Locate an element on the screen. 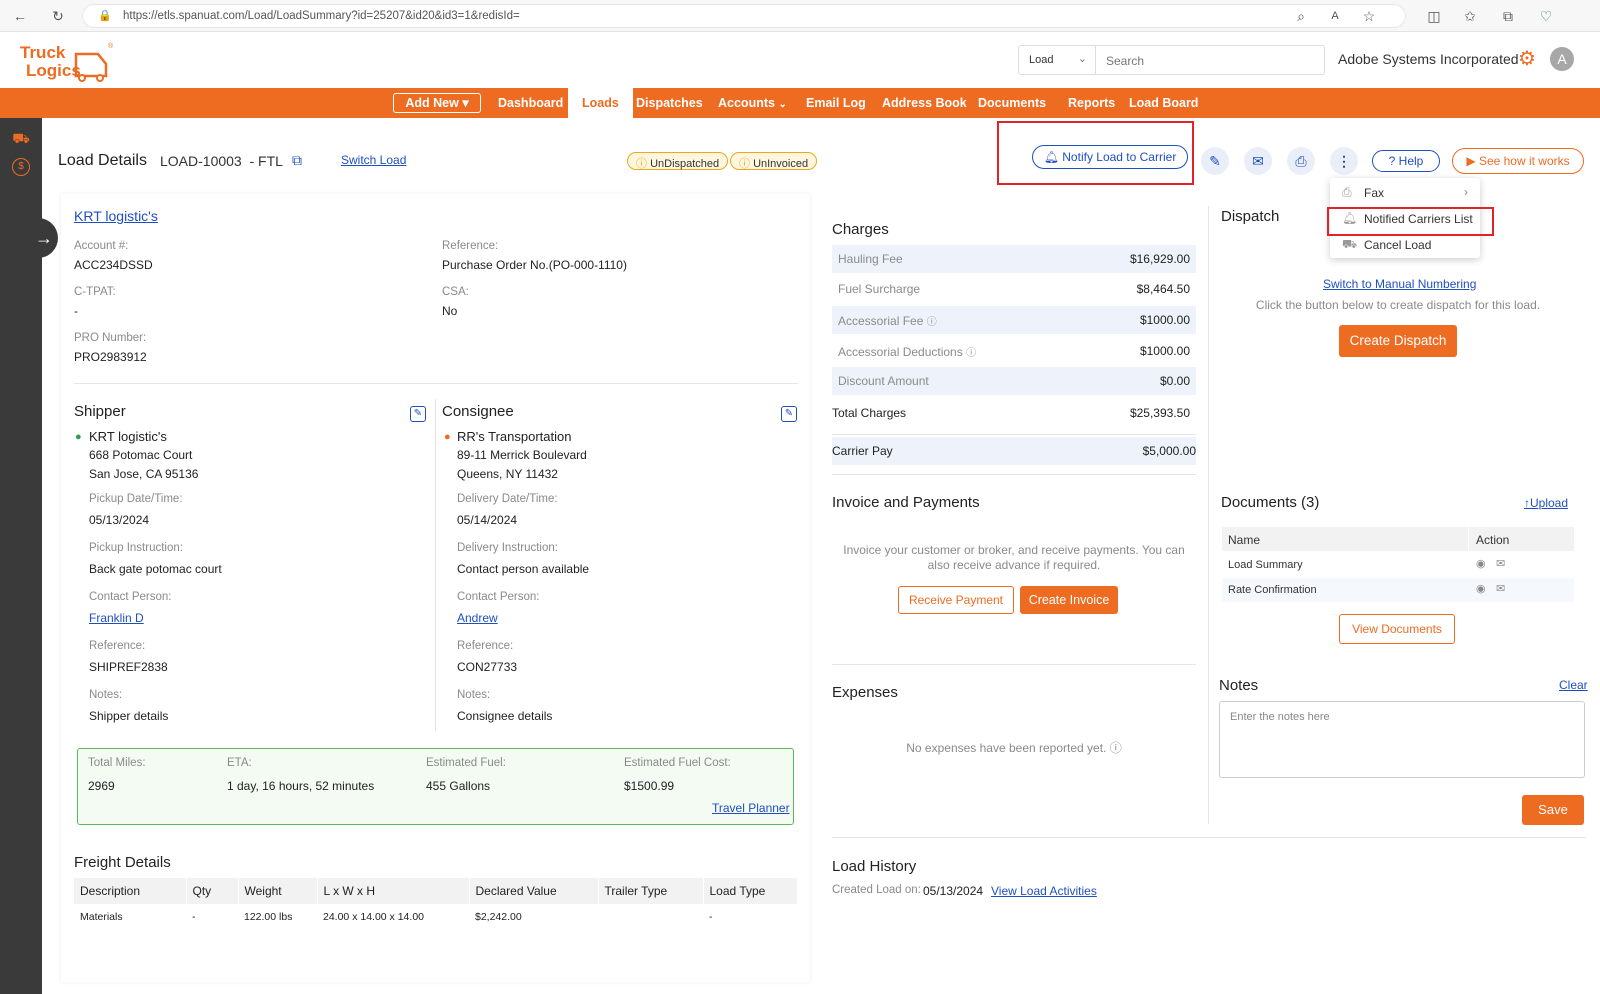  switch-manual-numbering-link: Switch to Manual Numbering is located at coordinates (1399, 284).